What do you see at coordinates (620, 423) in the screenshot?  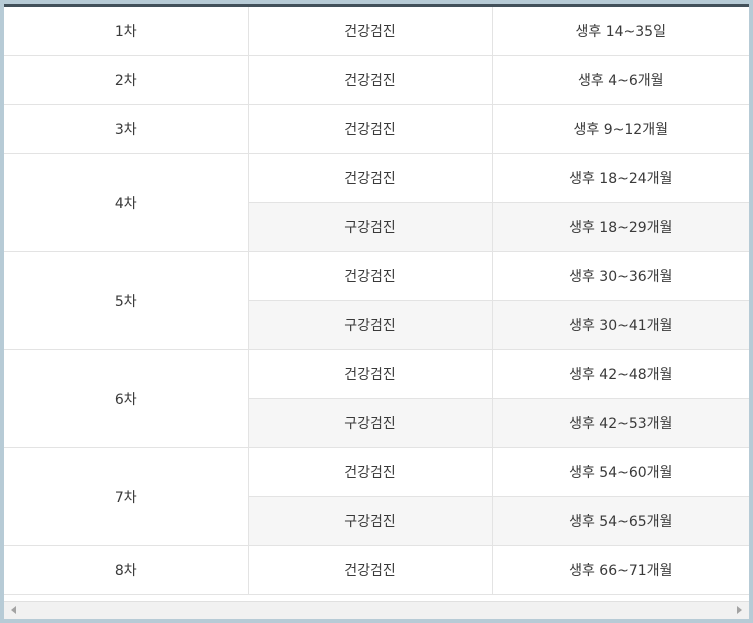 I see `period-cell: 생후 42~53개월` at bounding box center [620, 423].